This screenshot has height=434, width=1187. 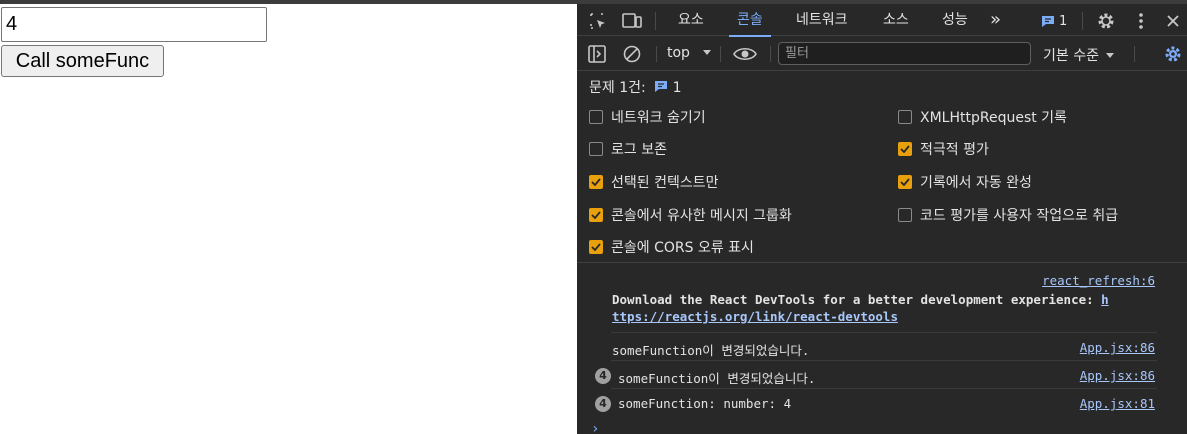 I want to click on tabbar-divider, so click(x=655, y=21).